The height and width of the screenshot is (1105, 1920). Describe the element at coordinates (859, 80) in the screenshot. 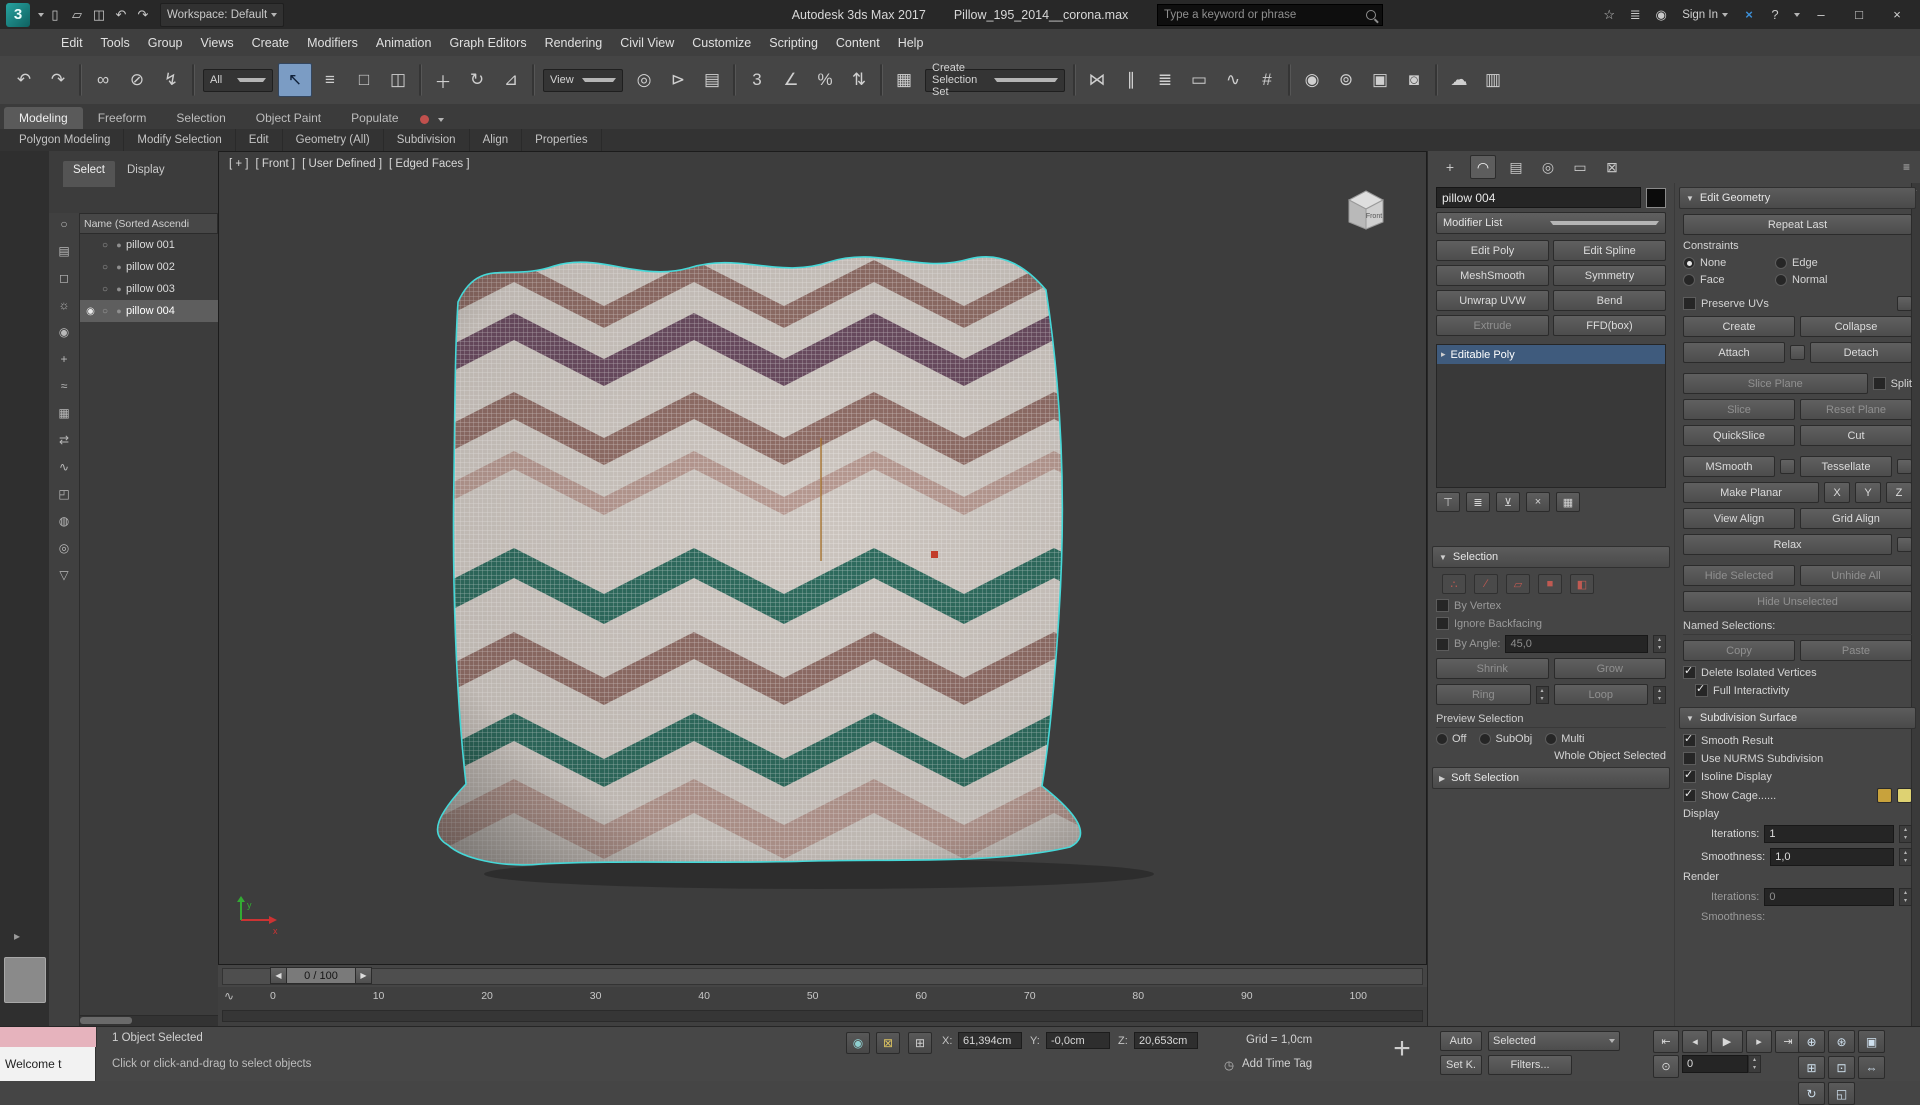

I see `spinner-snap-icon: ⇅` at that location.